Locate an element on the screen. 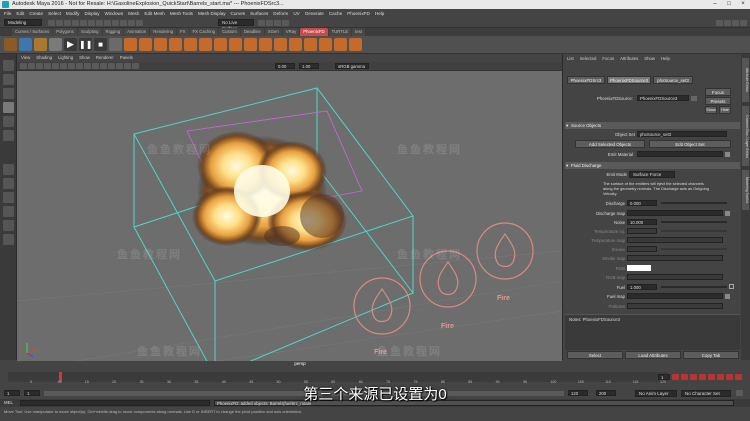  fuel-map-field is located at coordinates (675, 296).